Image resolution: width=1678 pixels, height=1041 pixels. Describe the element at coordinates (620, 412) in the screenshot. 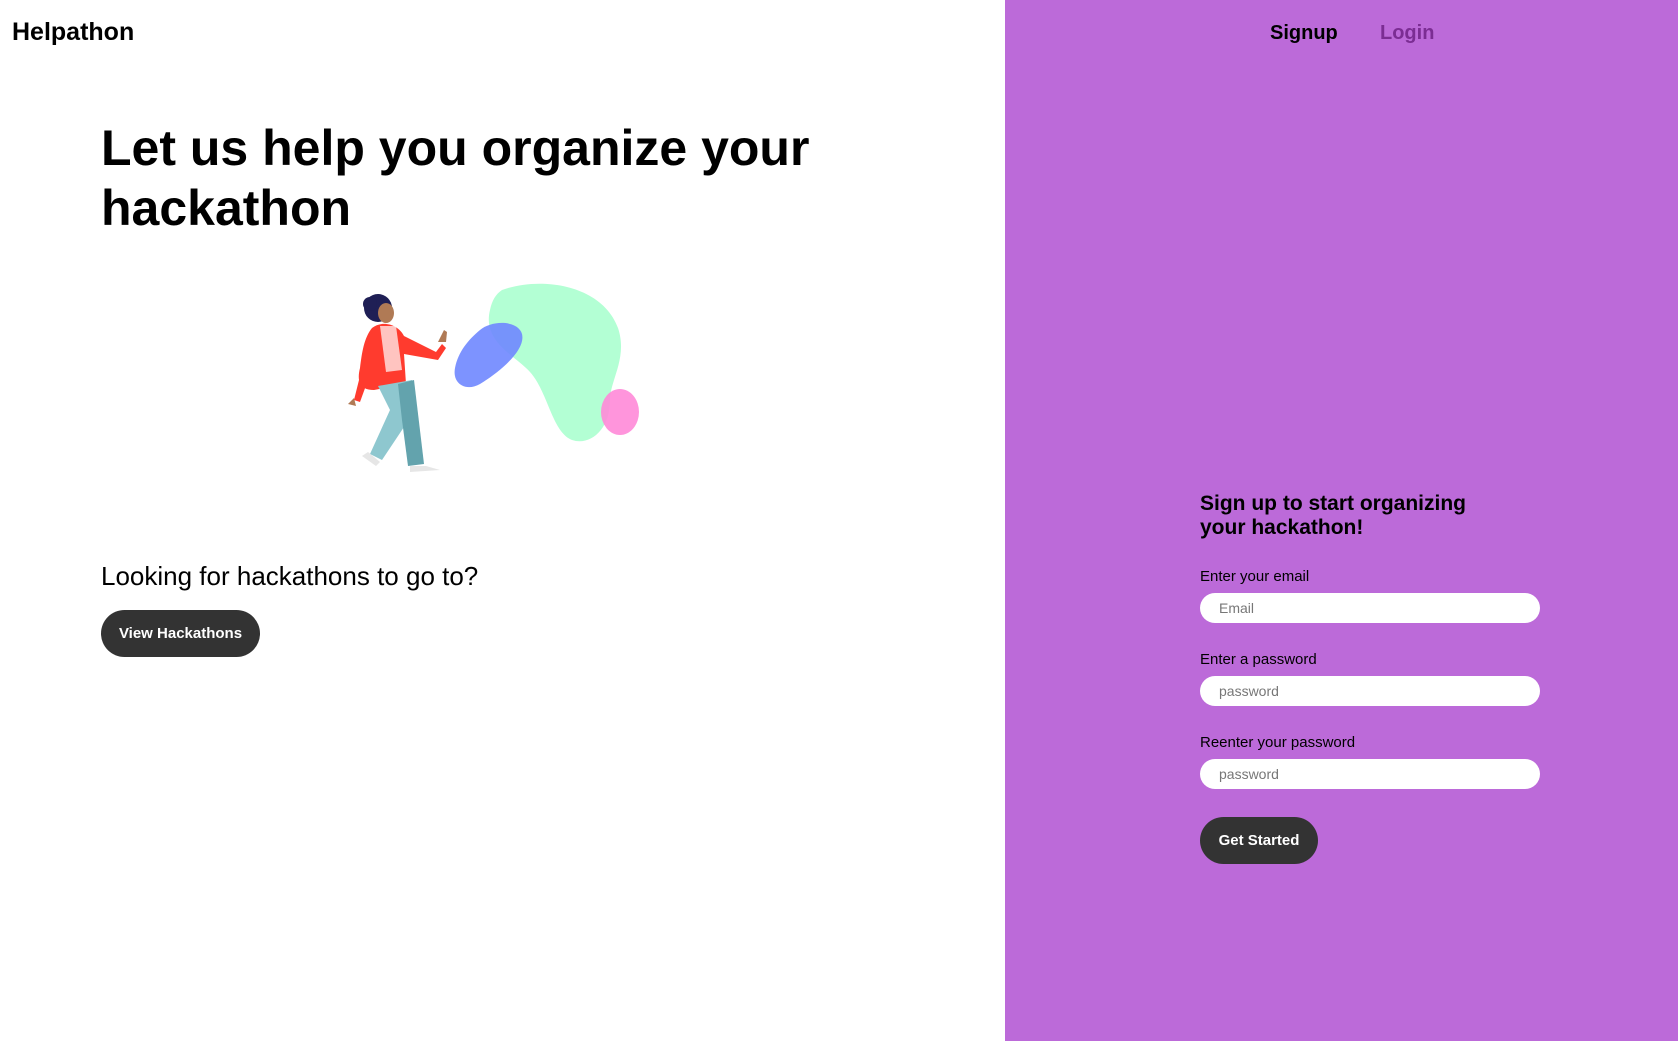

I see `pink-blob-shape` at that location.